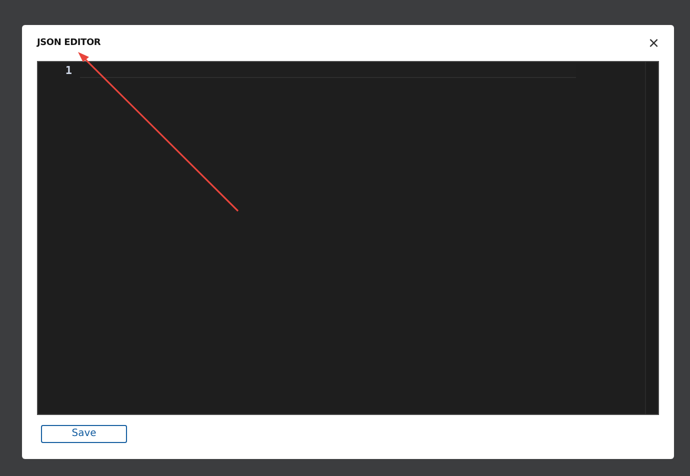  Describe the element at coordinates (653, 43) in the screenshot. I see `close-button: ×` at that location.